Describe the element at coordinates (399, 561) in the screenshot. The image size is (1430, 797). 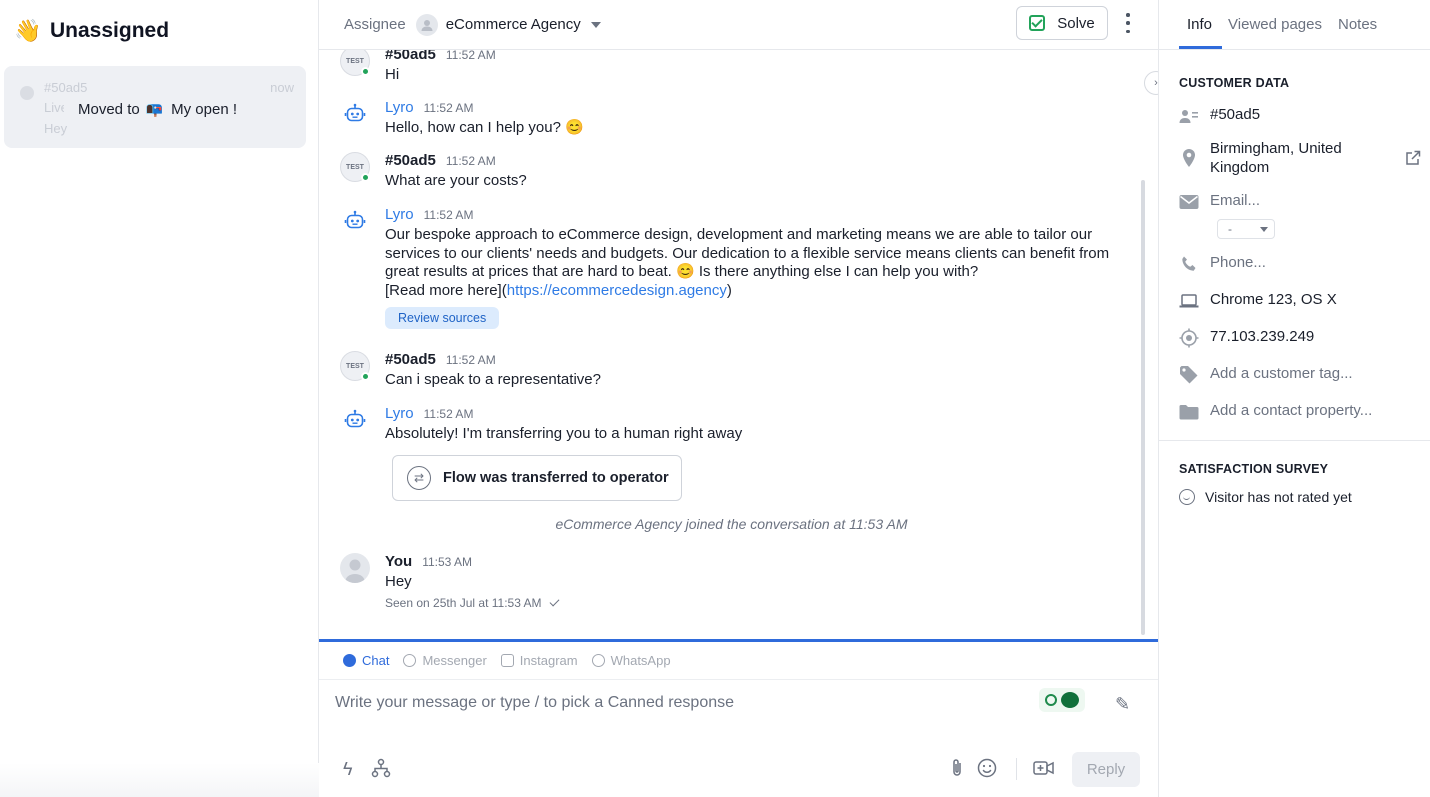
I see `message-author: You` at that location.